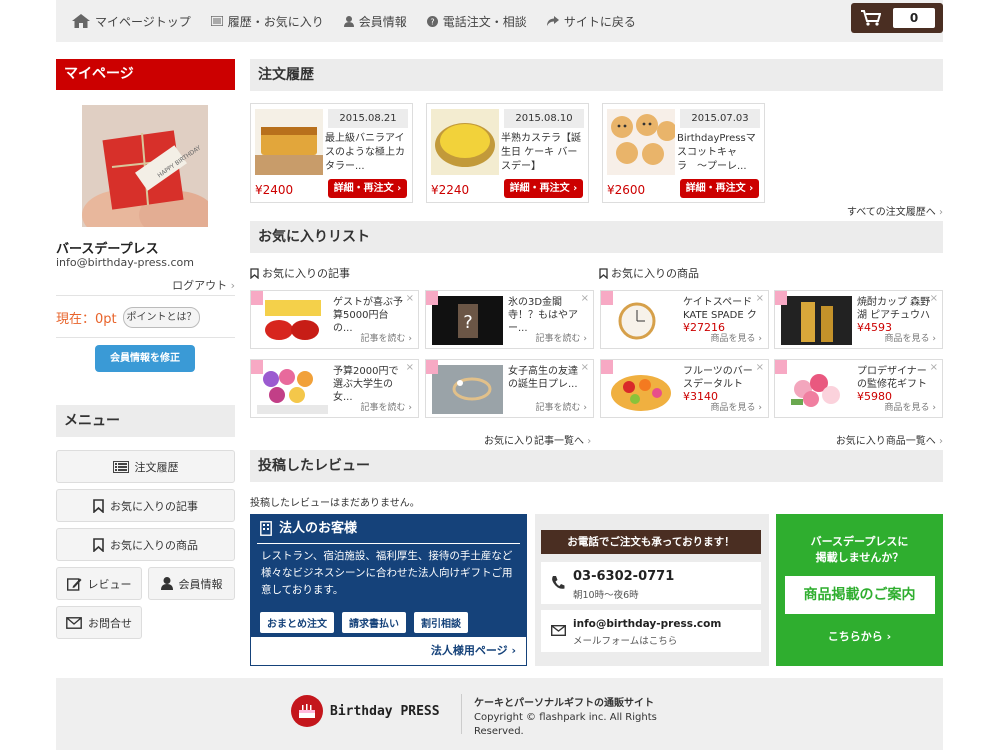 The width and height of the screenshot is (1000, 750). I want to click on corporate-page-link: 法人様用ページ ›, so click(388, 651).